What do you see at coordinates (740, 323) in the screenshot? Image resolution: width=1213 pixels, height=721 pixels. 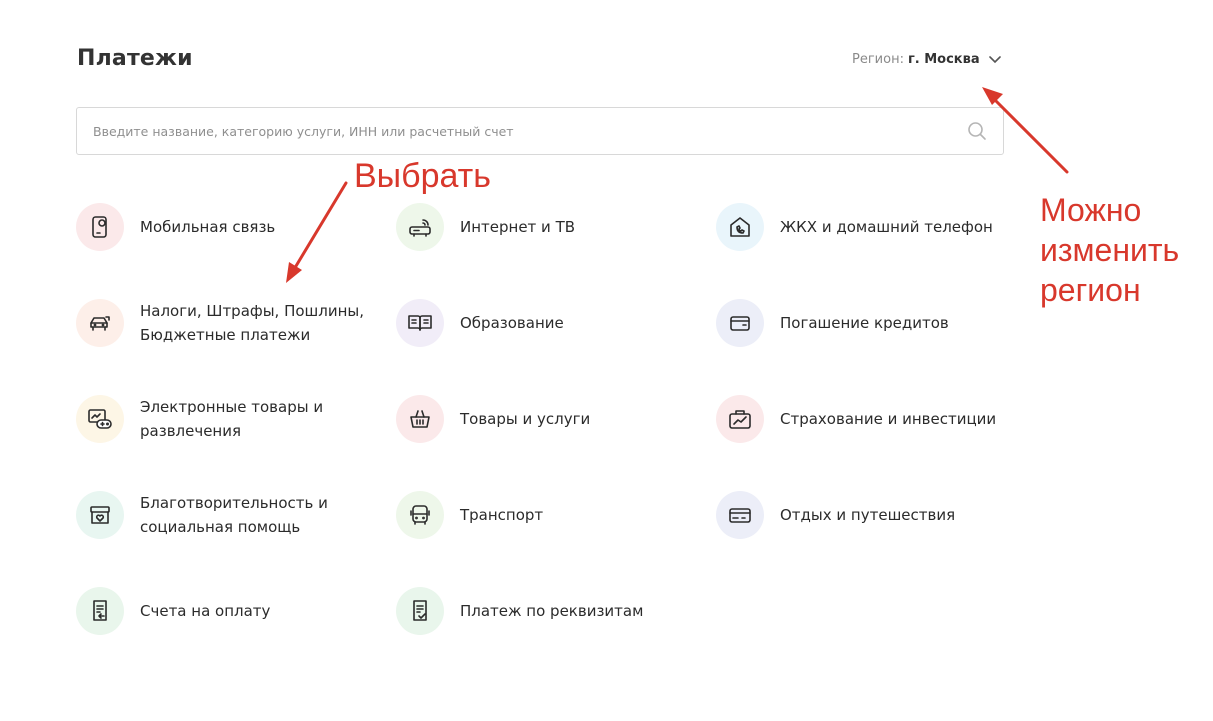 I see `wallet-icon` at bounding box center [740, 323].